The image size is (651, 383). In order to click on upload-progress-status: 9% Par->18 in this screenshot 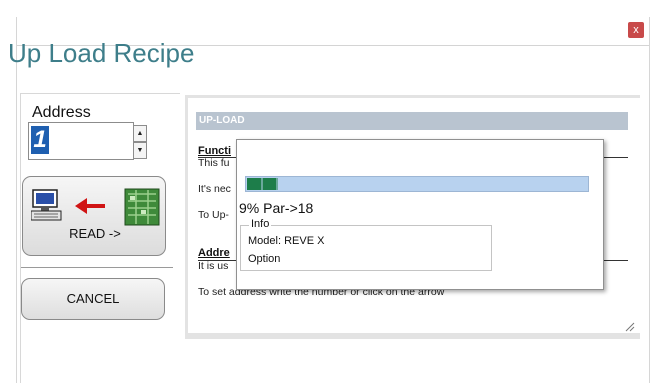, I will do `click(276, 208)`.